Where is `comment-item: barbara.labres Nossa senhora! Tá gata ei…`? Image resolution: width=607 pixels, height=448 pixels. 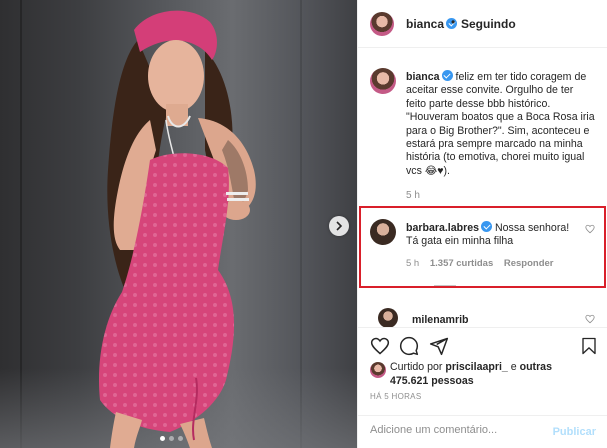
comment-item: barbara.labres Nossa senhora! Tá gata ei… is located at coordinates (492, 235).